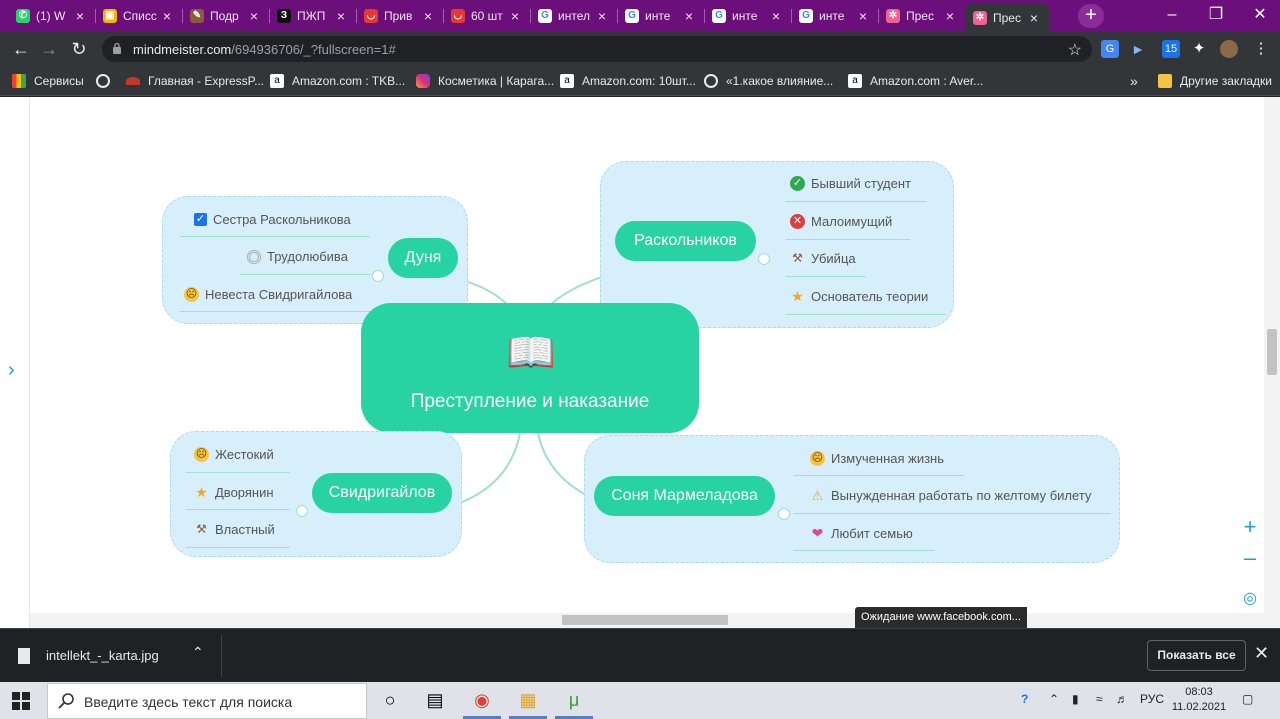 Image resolution: width=1280 pixels, height=719 pixels. What do you see at coordinates (1216, 15) in the screenshot?
I see `maximize-button: ❐` at bounding box center [1216, 15].